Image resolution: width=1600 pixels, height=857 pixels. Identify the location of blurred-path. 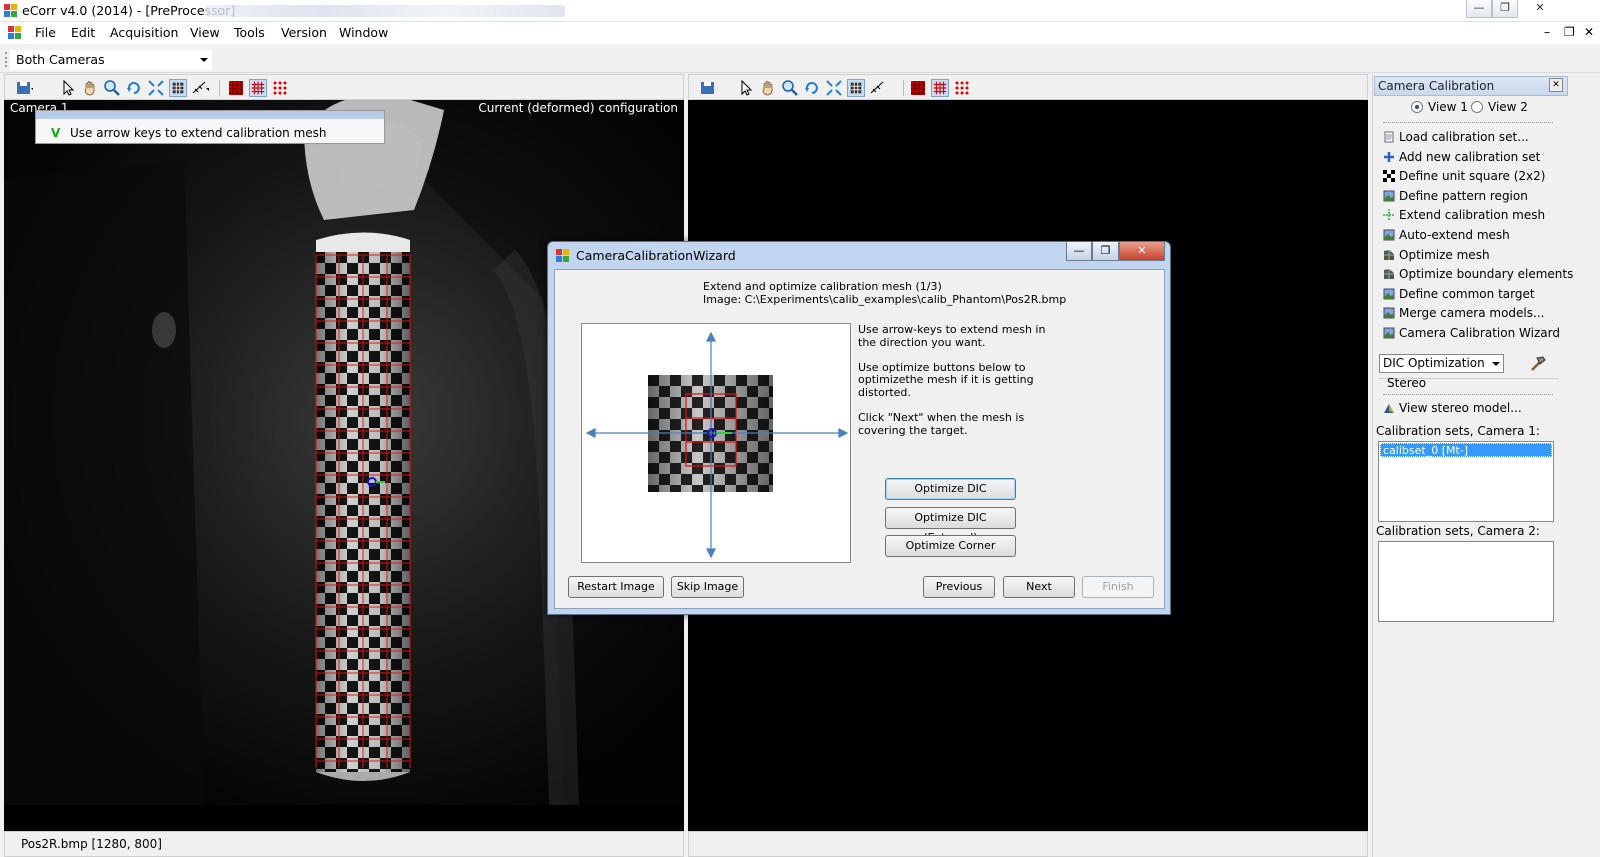
(385, 11).